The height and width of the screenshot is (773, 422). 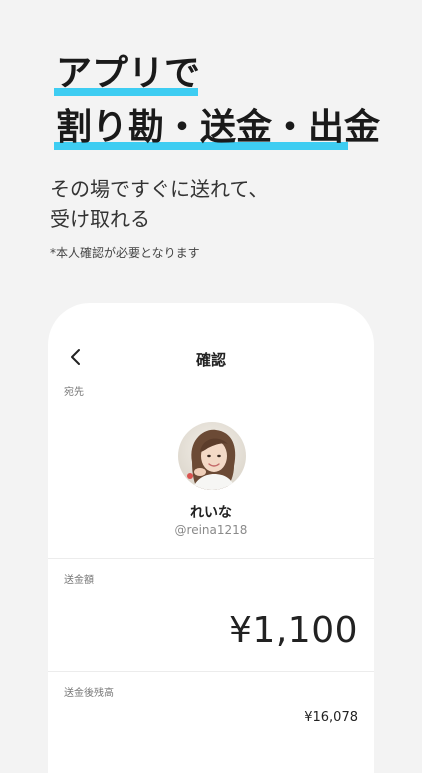 I want to click on headline-line-2-text: 割り勘・送金・出金, so click(x=218, y=127).